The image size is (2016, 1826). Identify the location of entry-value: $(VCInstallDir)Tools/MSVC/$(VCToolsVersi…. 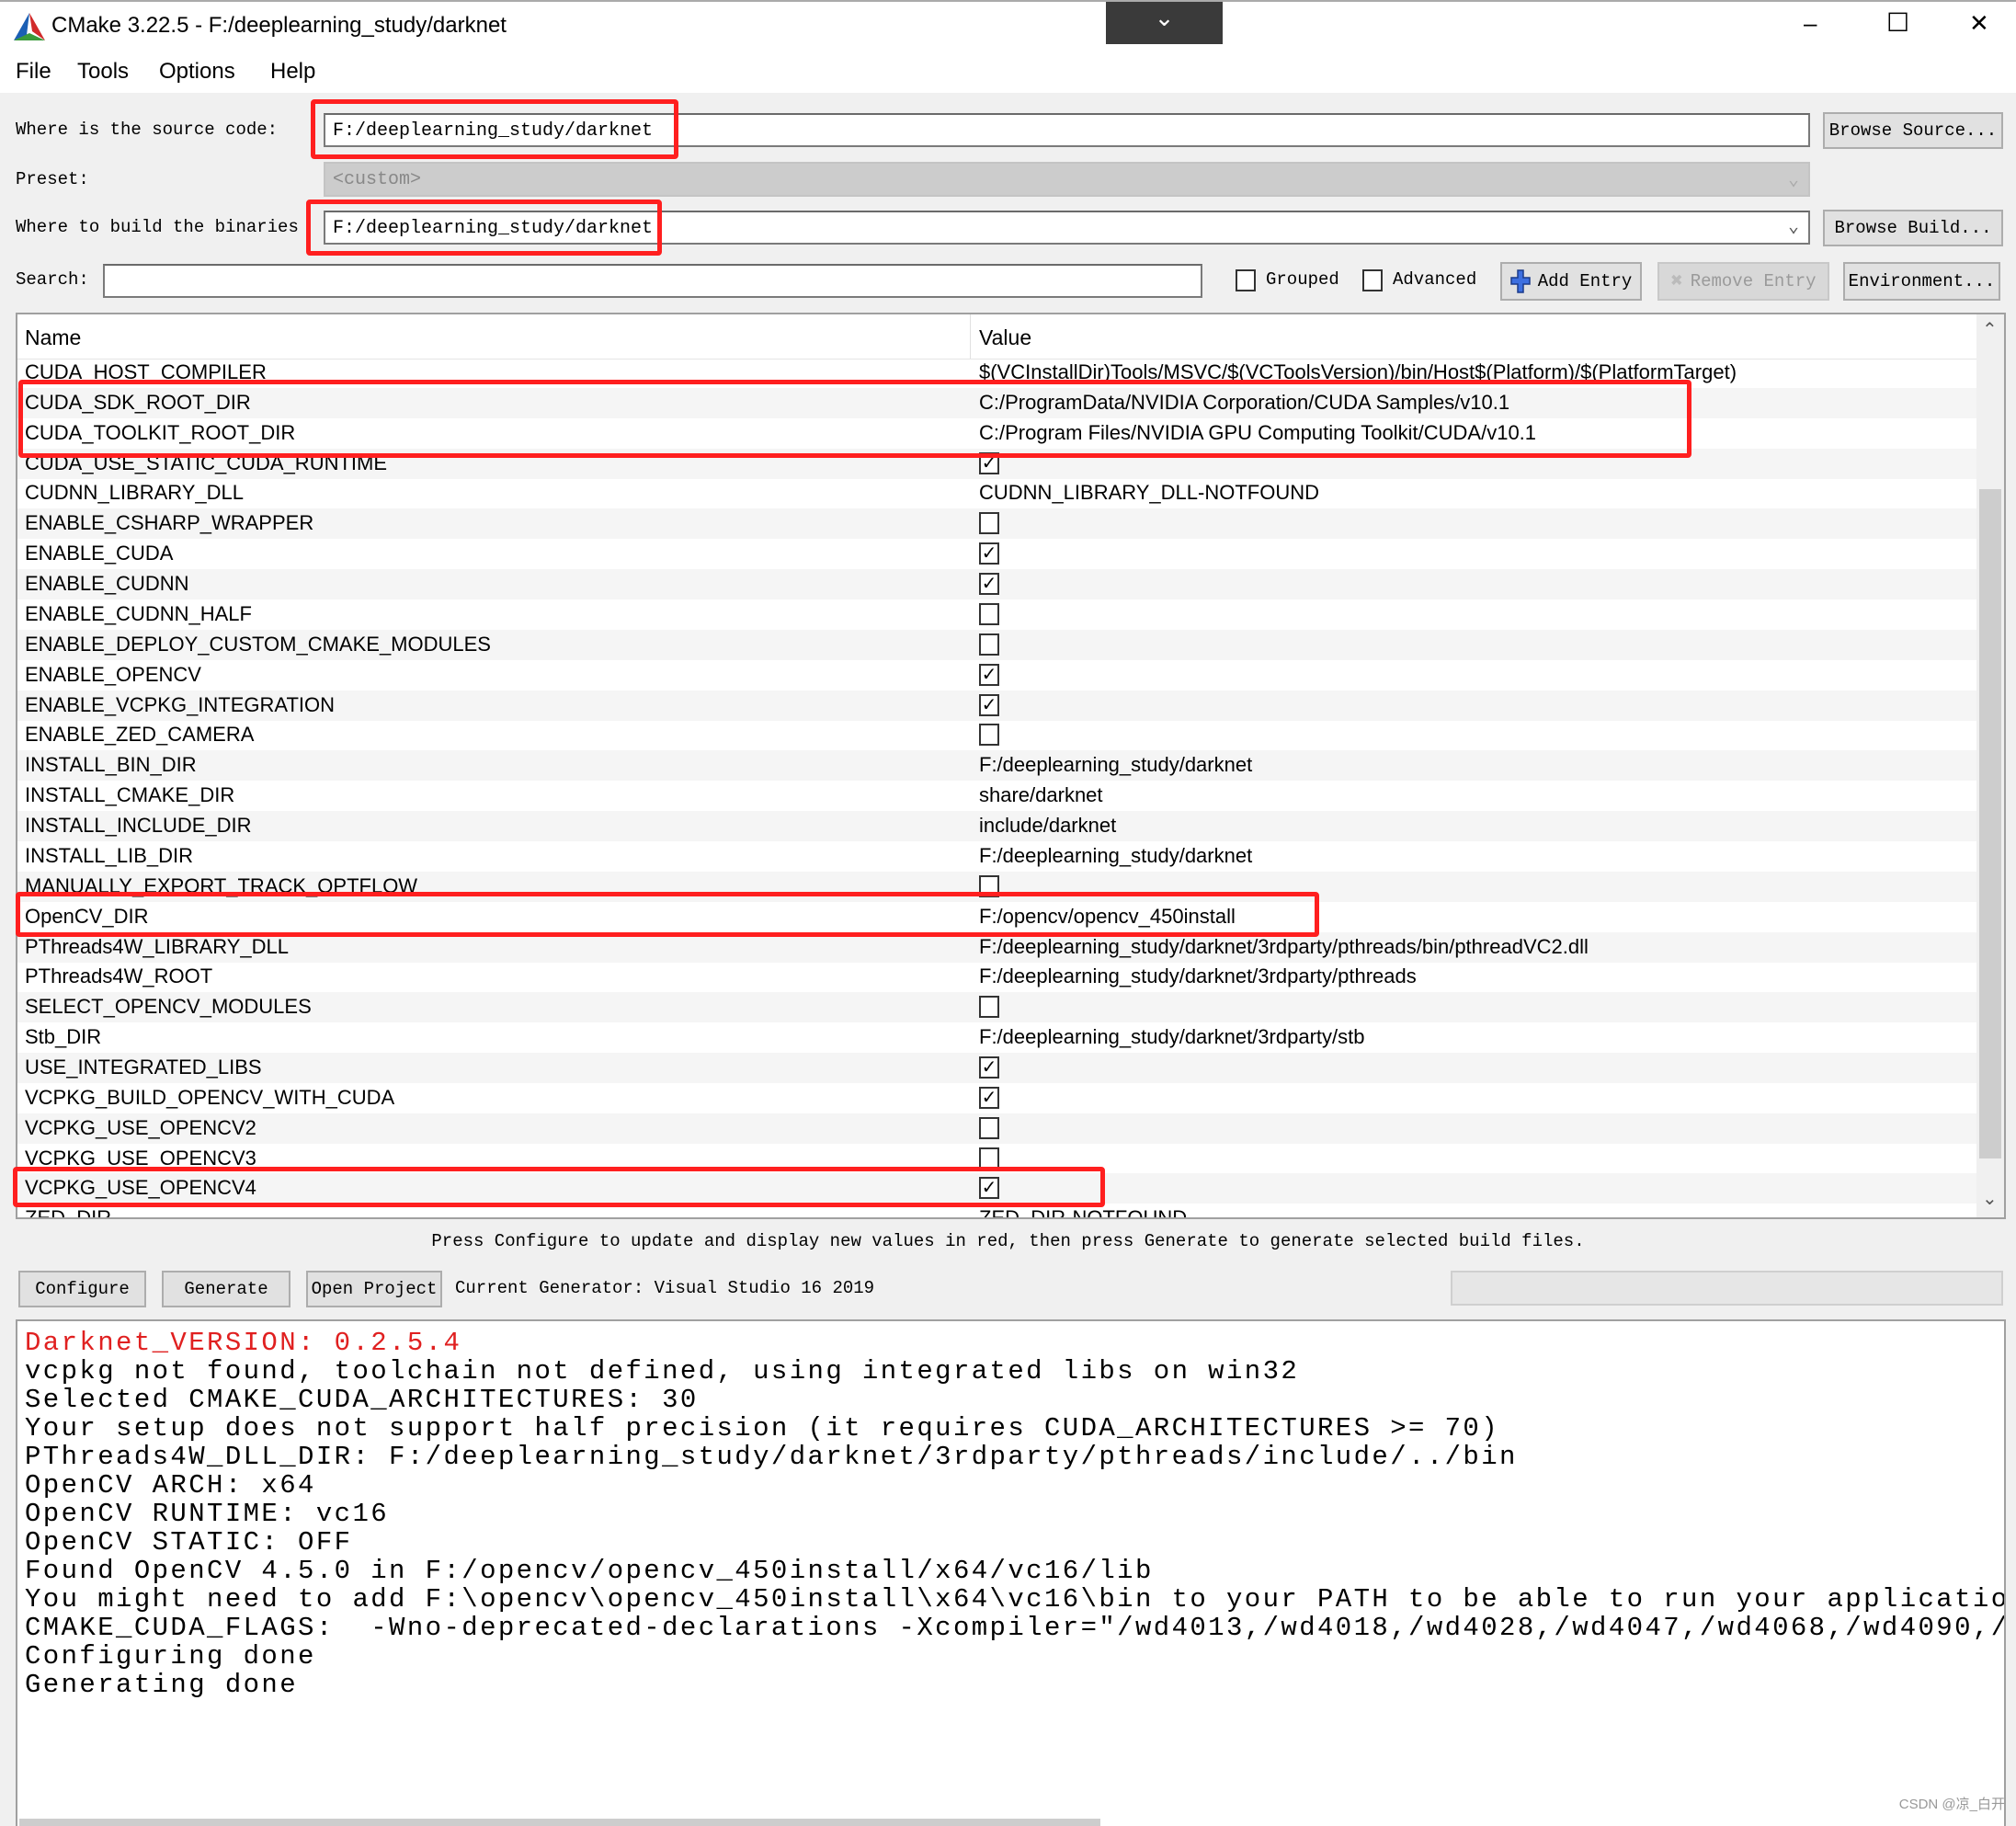
(1358, 372).